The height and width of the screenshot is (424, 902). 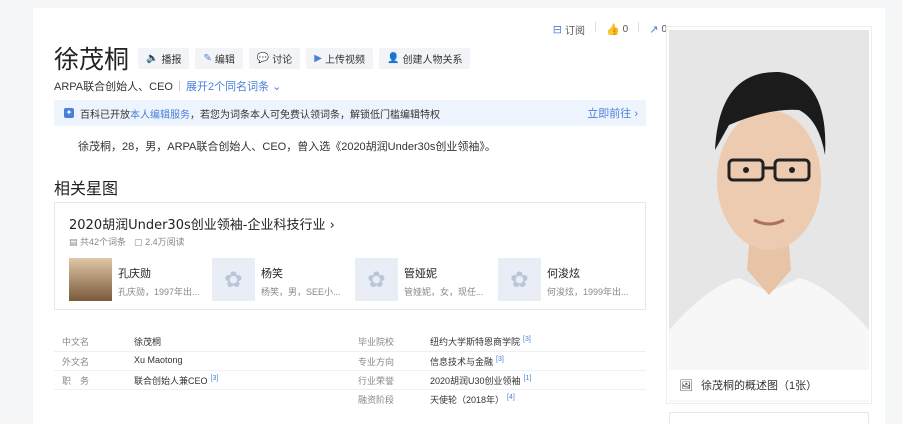 What do you see at coordinates (92, 59) in the screenshot?
I see `page-title: 徐茂桐` at bounding box center [92, 59].